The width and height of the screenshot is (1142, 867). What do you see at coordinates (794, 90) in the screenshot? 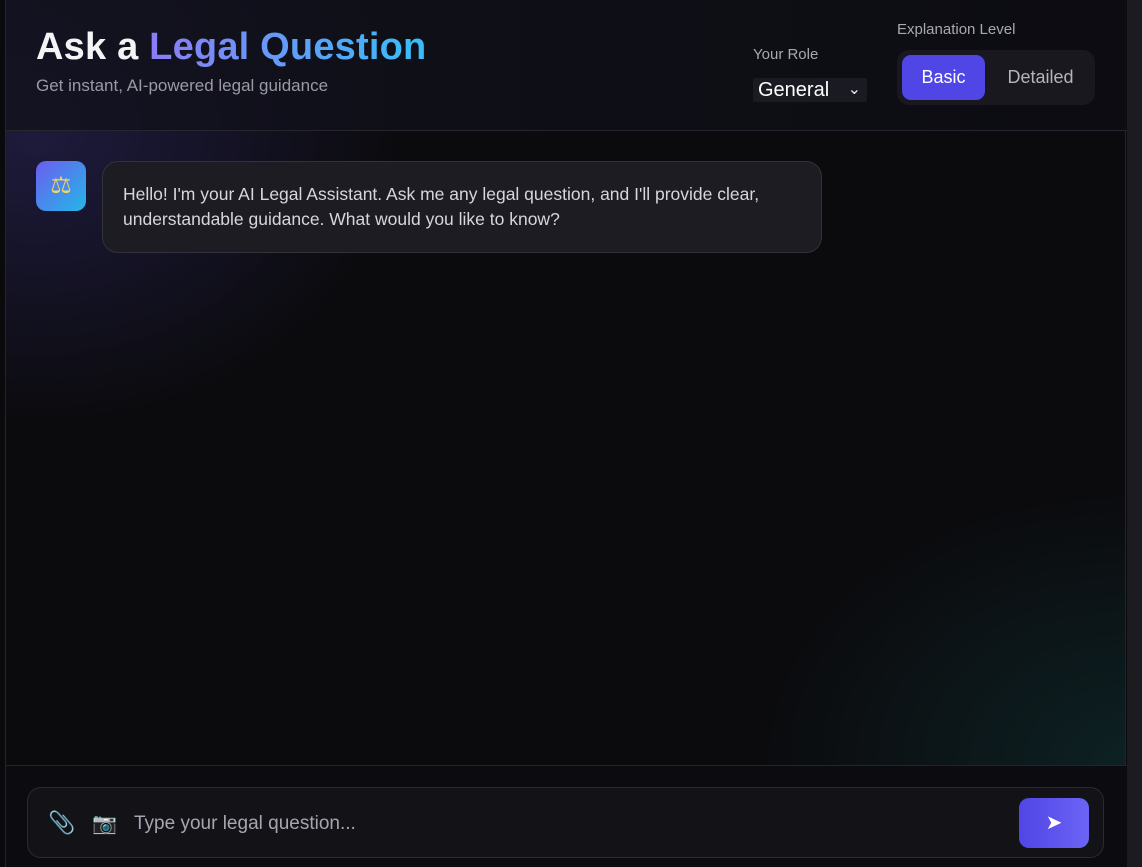
I see `role-selected-value: General` at bounding box center [794, 90].